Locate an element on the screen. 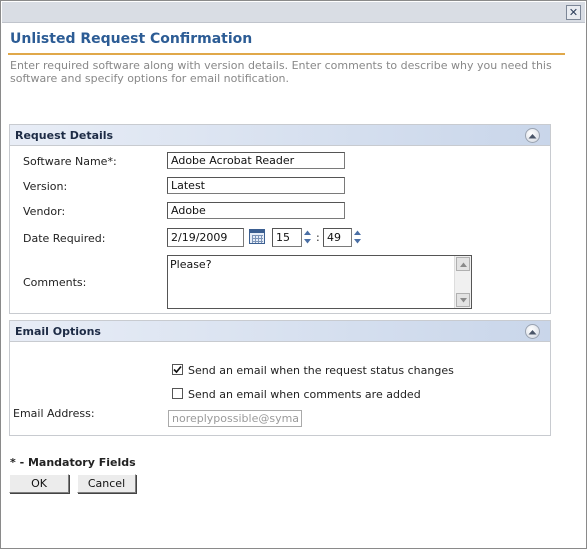  comments-added-label: Send an email when comments are added is located at coordinates (304, 394).